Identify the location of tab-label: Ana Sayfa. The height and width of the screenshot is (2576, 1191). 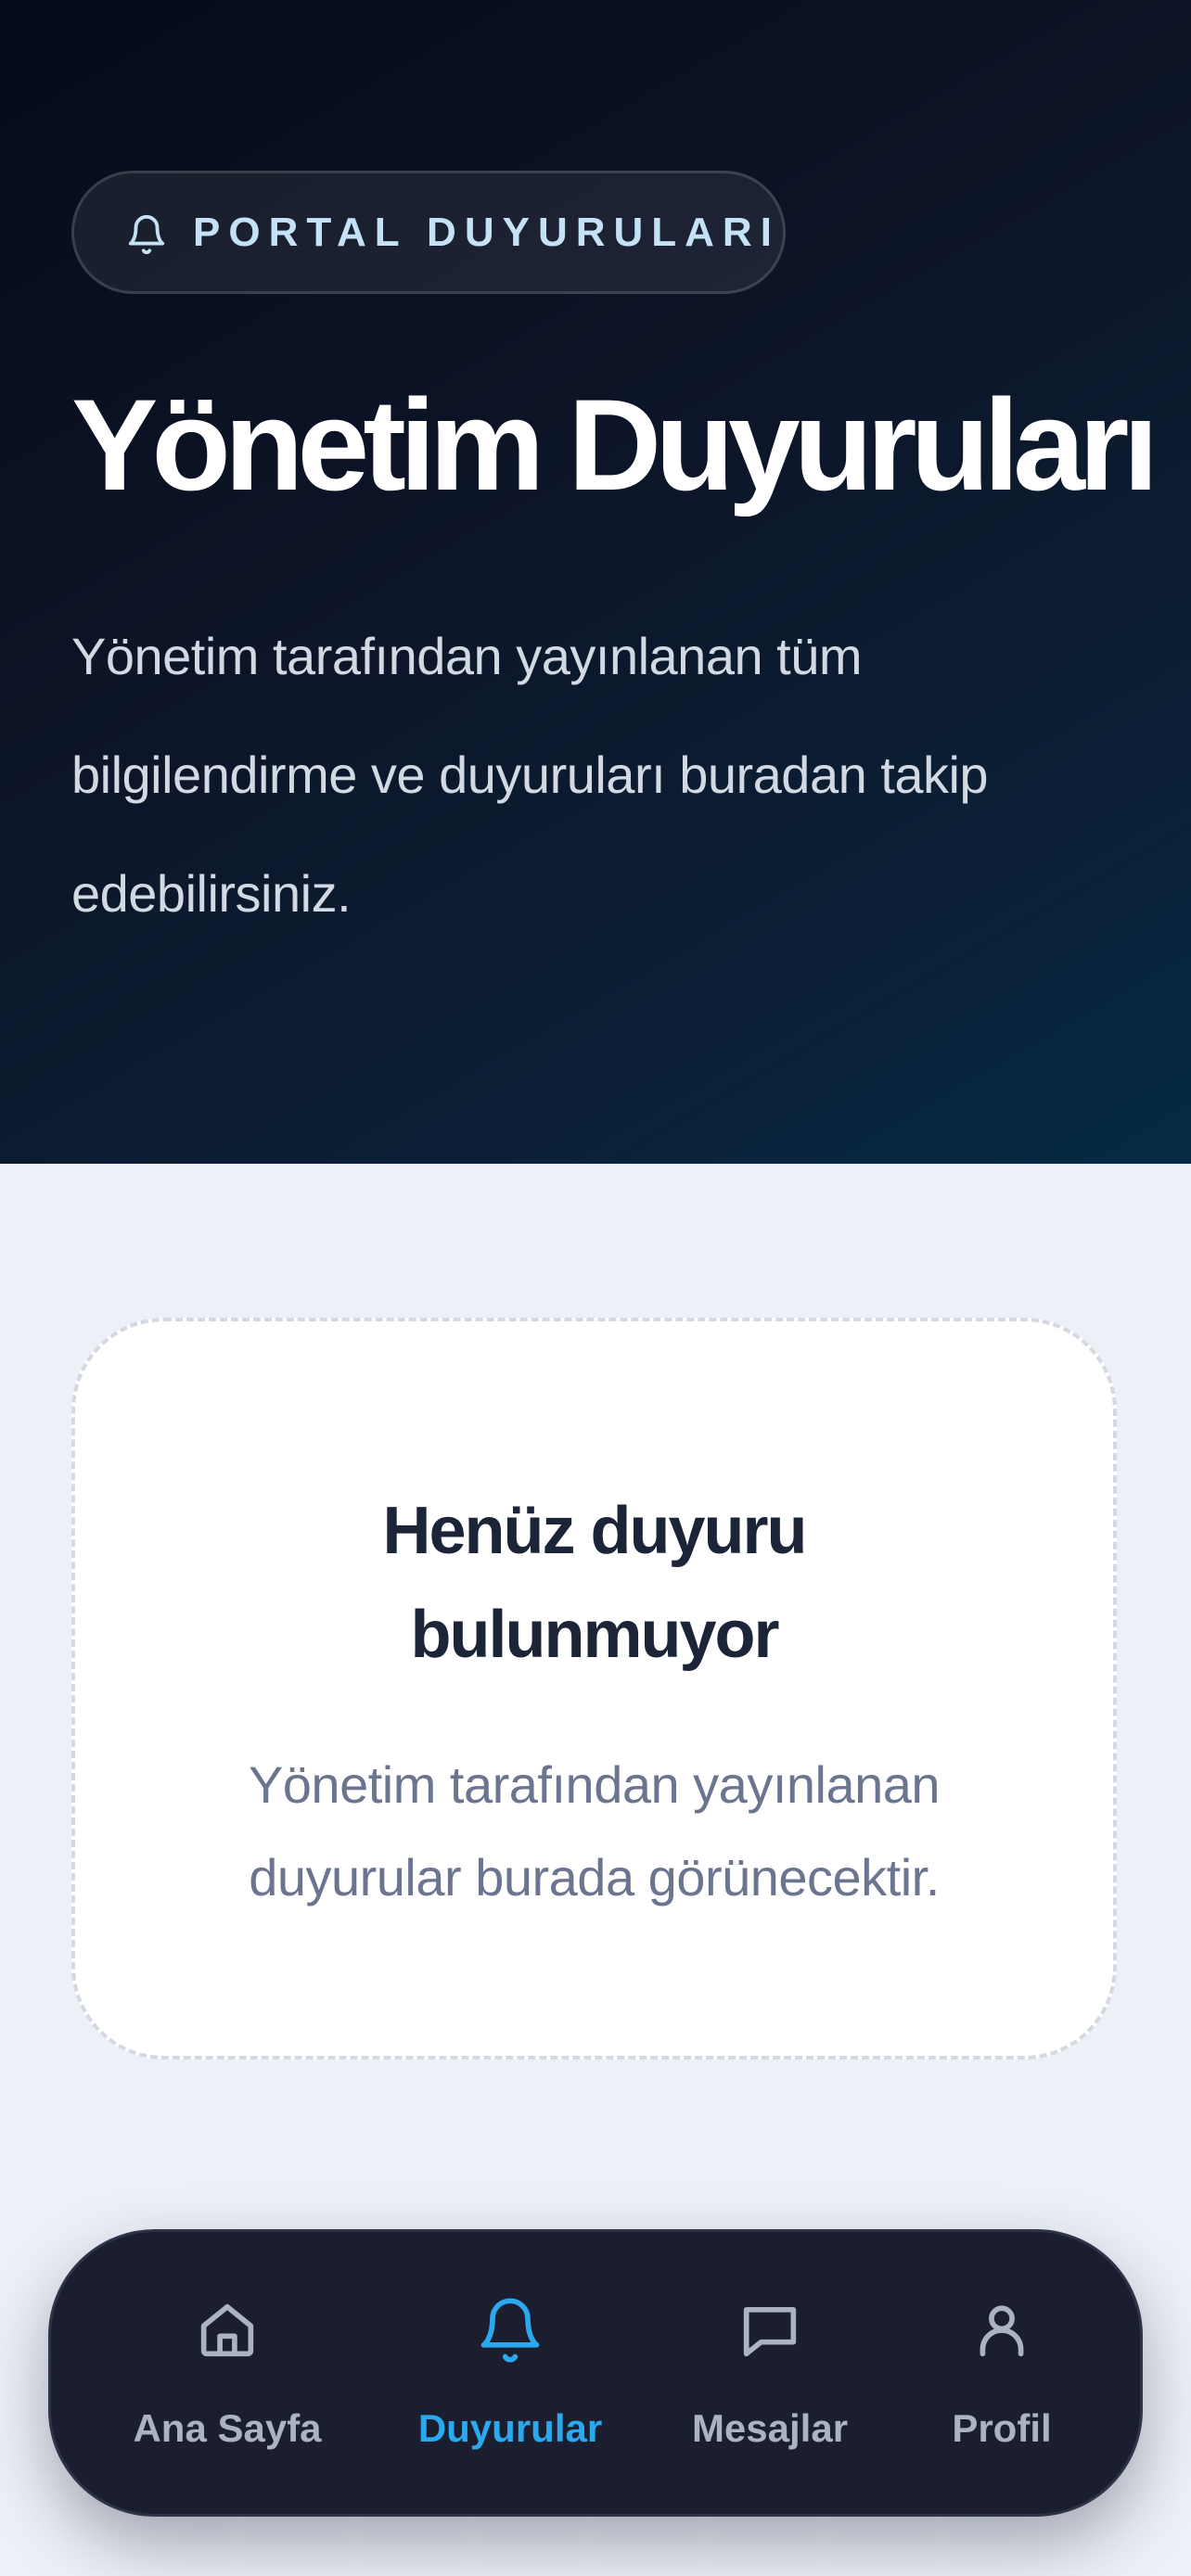
(228, 2428).